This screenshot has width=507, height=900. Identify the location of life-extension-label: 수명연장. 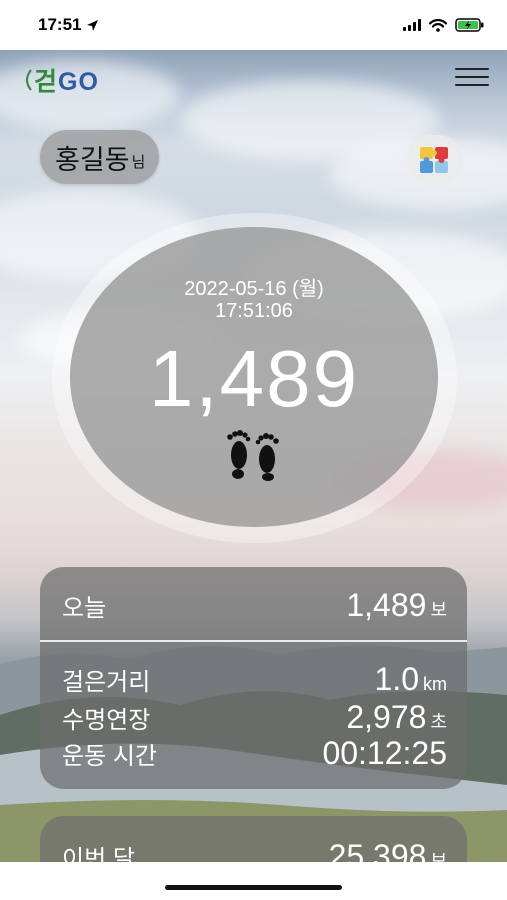
(106, 720).